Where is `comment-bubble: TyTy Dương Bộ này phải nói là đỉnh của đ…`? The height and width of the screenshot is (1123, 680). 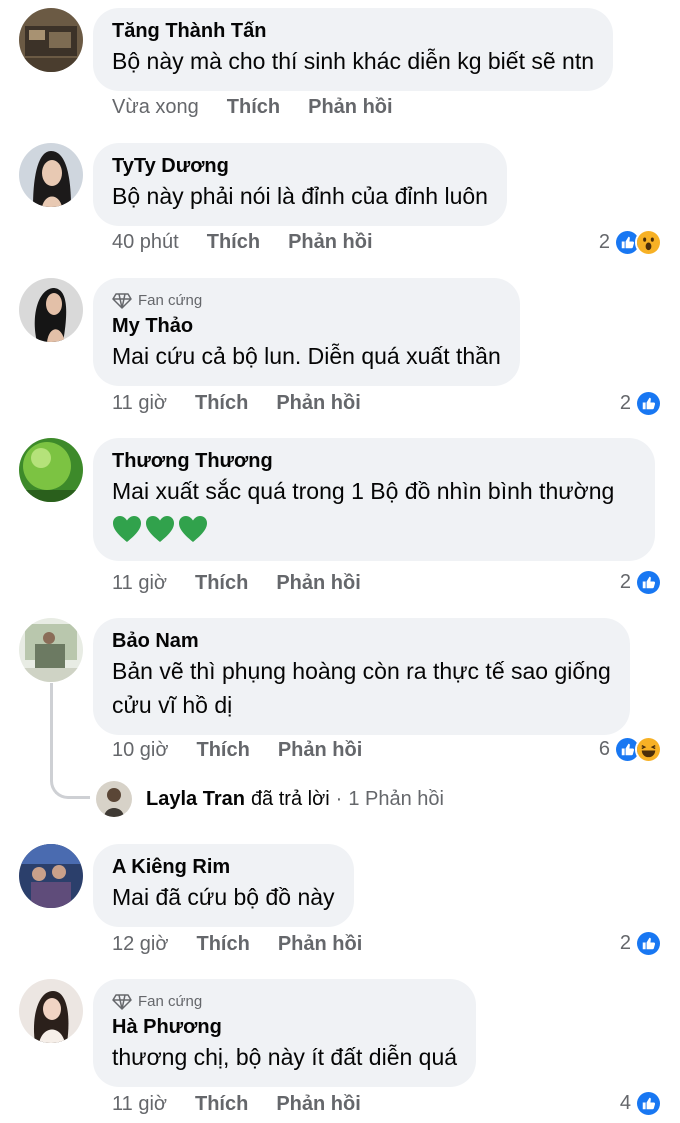
comment-bubble: TyTy Dương Bộ này phải nói là đỉnh của đ… is located at coordinates (300, 184).